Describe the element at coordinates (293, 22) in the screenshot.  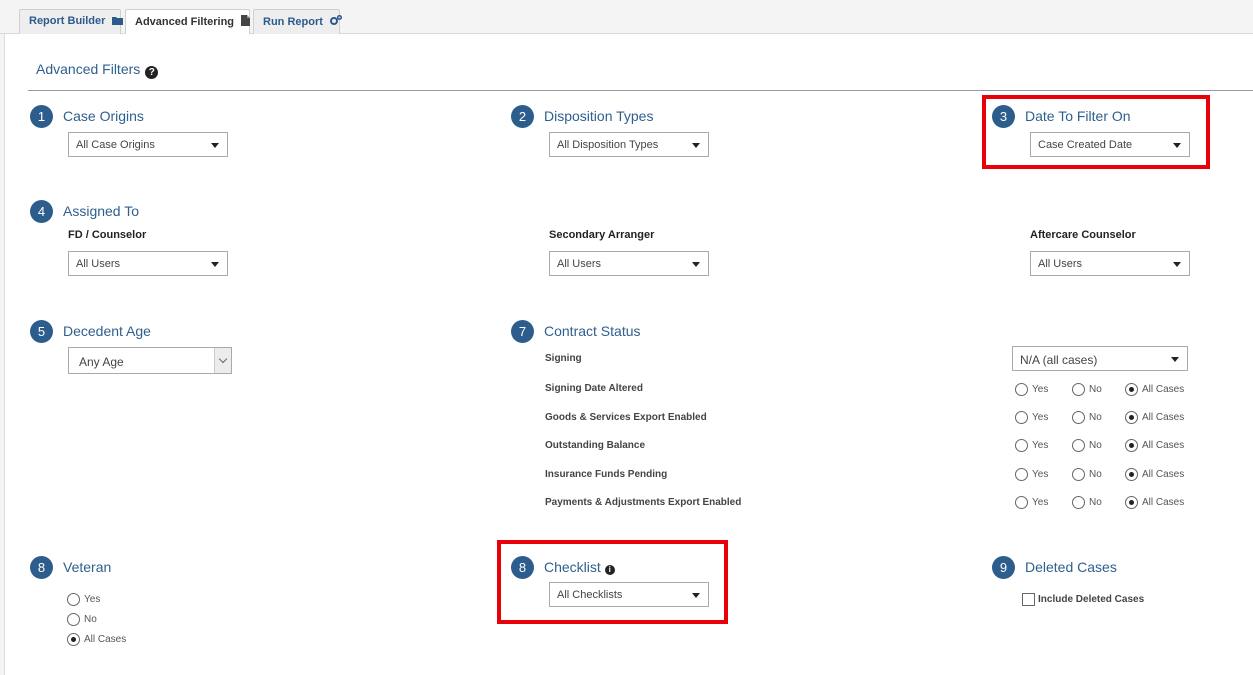
I see `tab-run-report-label: Run Report` at that location.